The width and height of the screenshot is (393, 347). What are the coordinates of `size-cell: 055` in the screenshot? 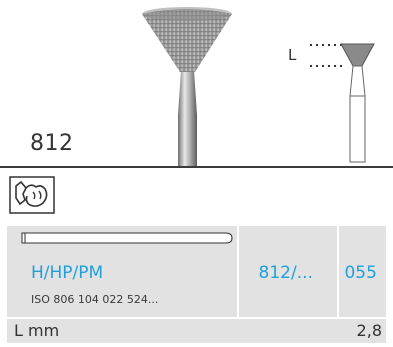 It's located at (361, 271).